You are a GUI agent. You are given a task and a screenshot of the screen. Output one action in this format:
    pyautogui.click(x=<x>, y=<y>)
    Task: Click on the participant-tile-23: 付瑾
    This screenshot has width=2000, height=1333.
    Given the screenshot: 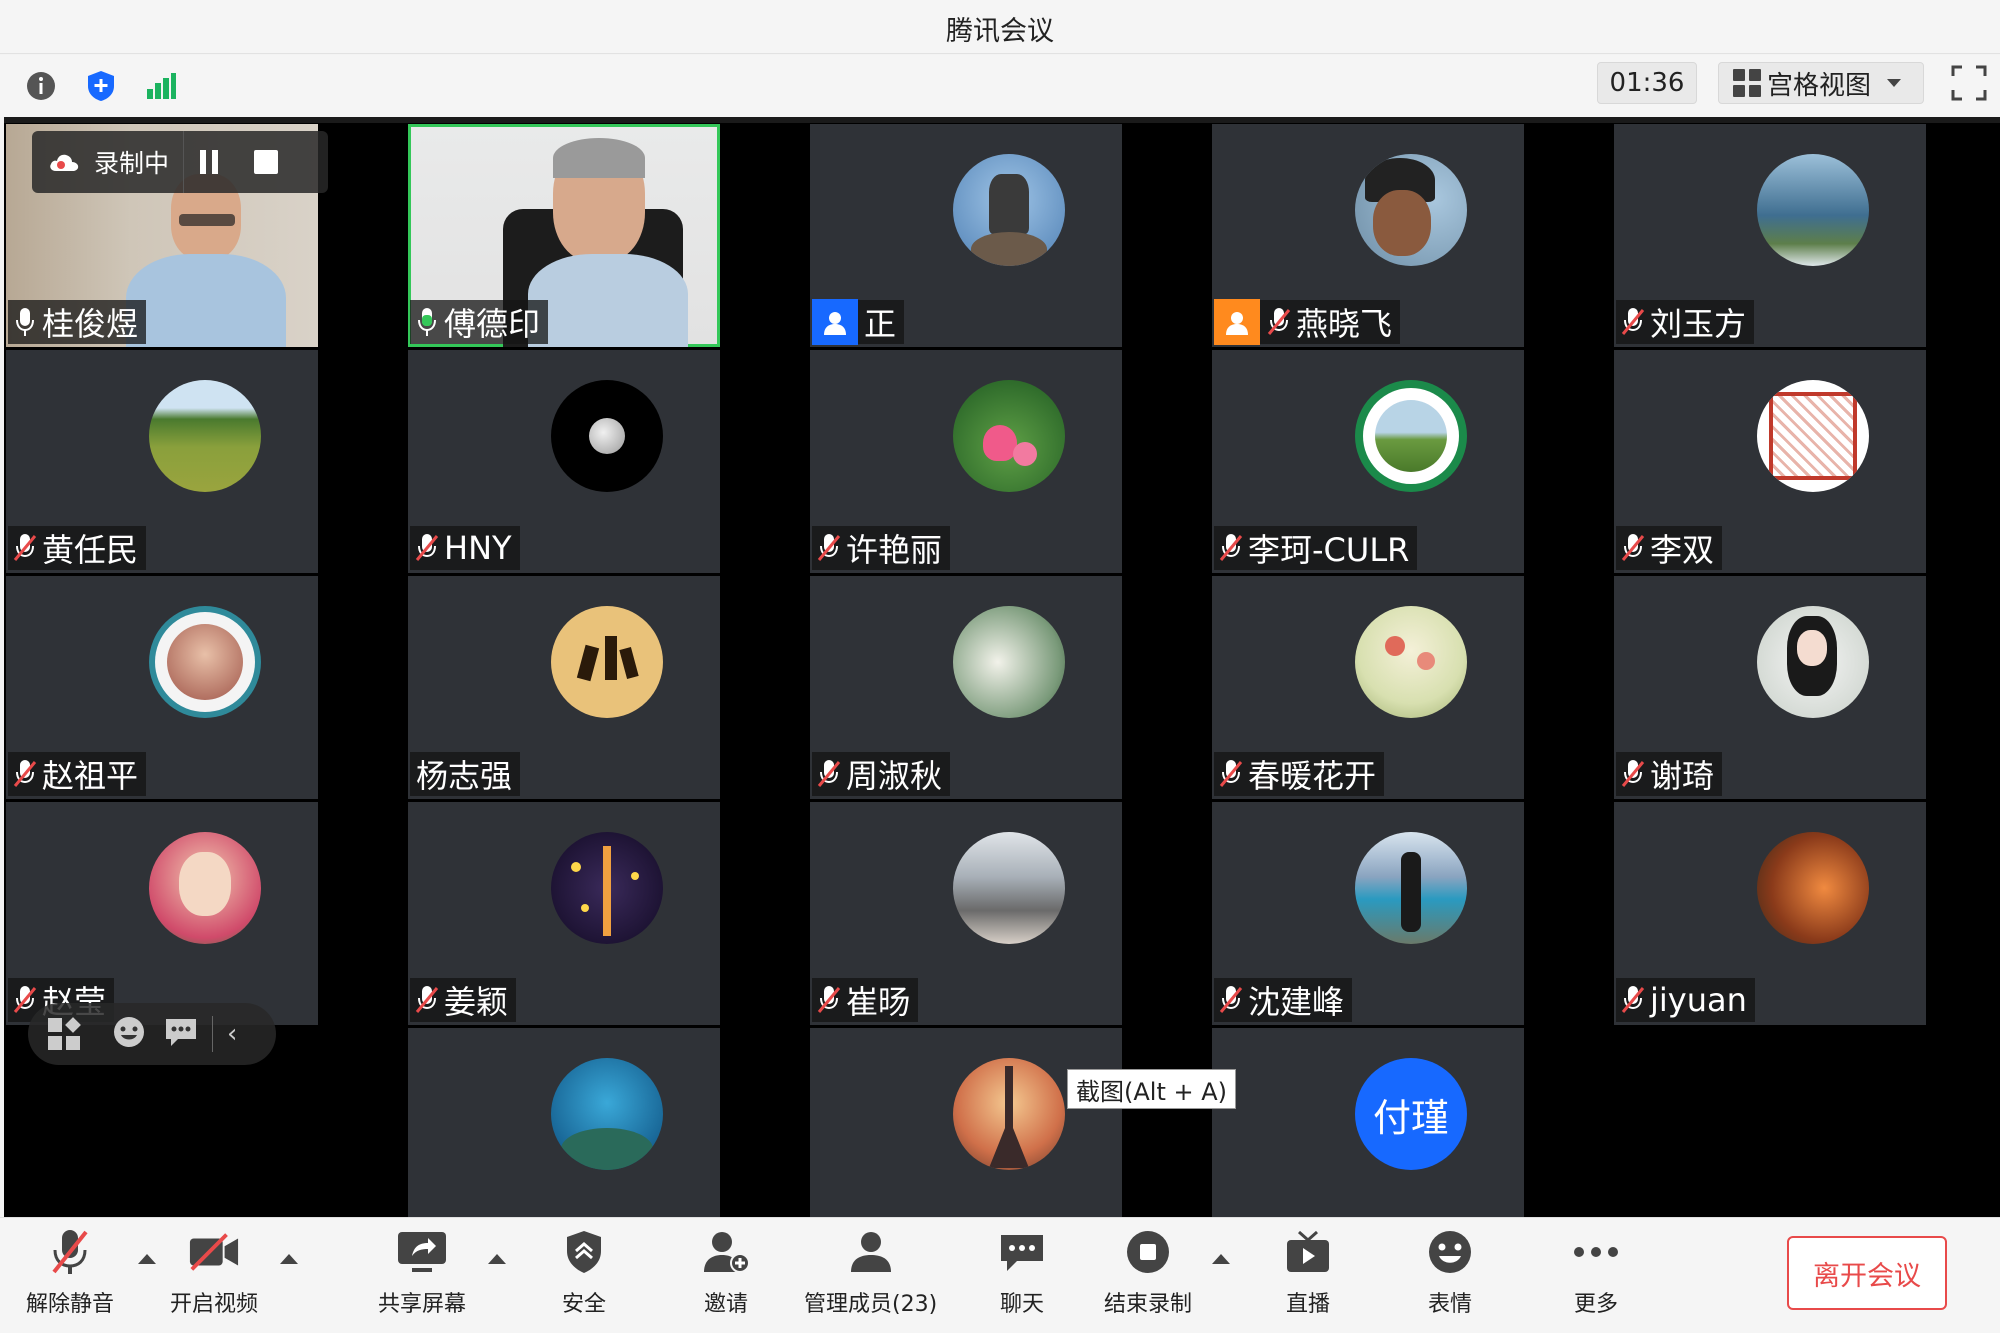 What is the action you would take?
    pyautogui.click(x=1368, y=1122)
    